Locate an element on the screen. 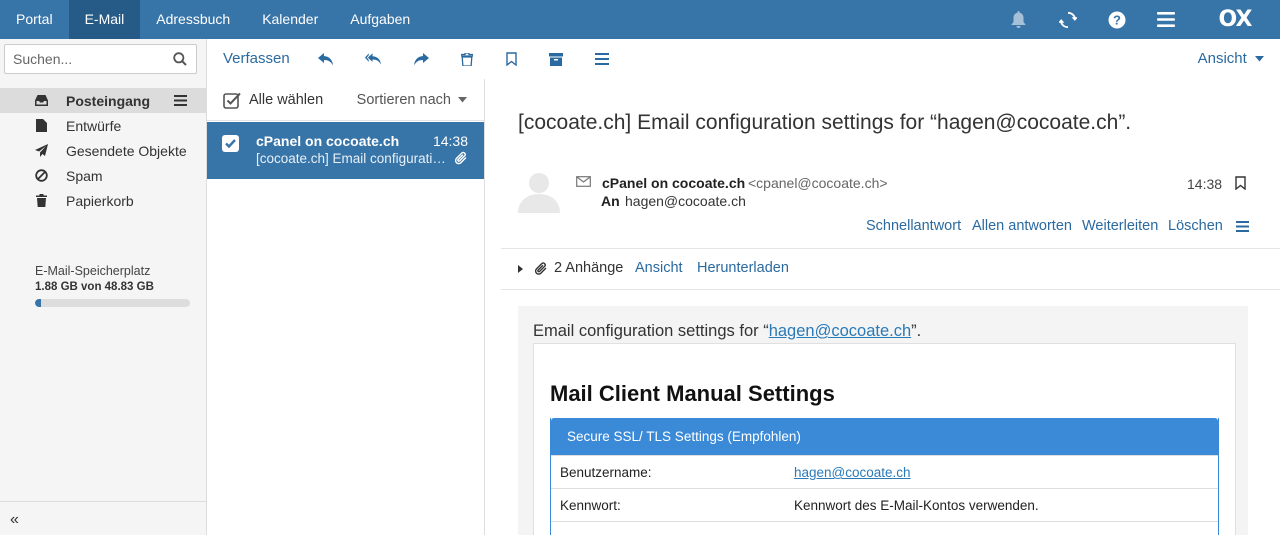  top-icons: ? OX is located at coordinates (1137, 19).